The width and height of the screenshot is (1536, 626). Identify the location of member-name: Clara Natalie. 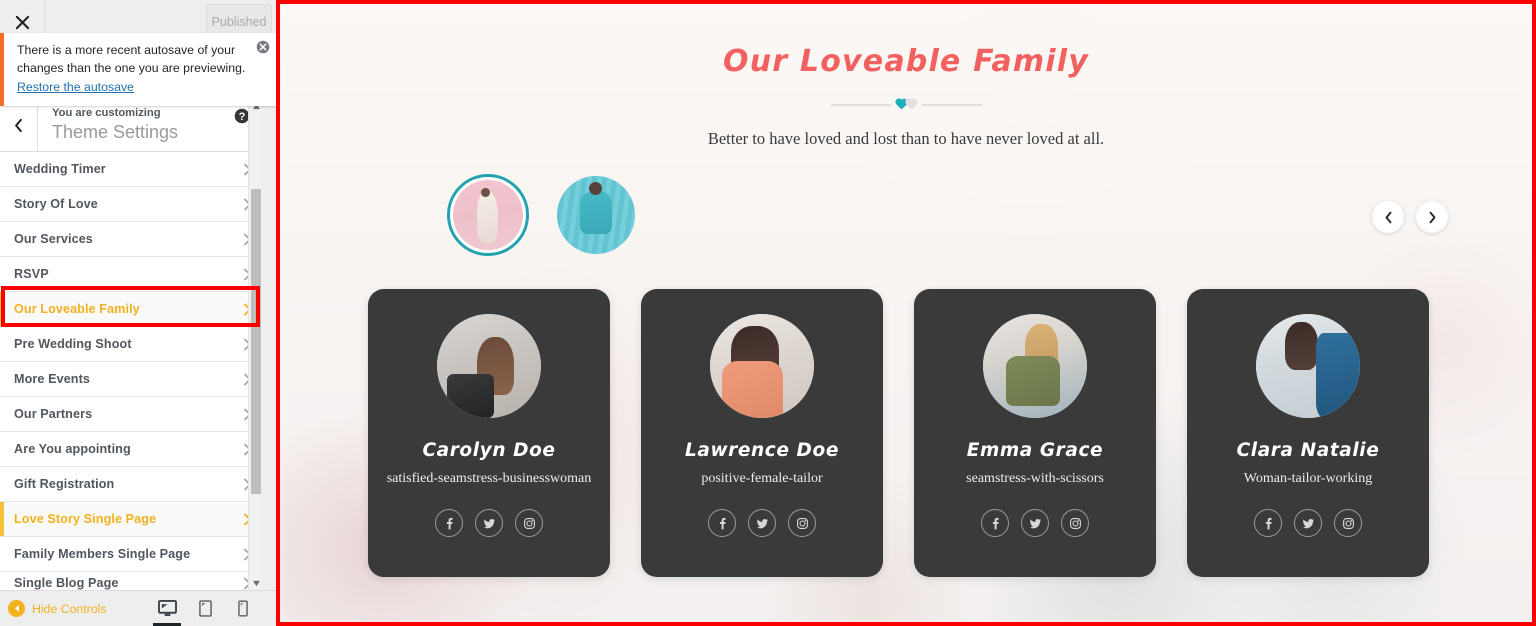
(1308, 450).